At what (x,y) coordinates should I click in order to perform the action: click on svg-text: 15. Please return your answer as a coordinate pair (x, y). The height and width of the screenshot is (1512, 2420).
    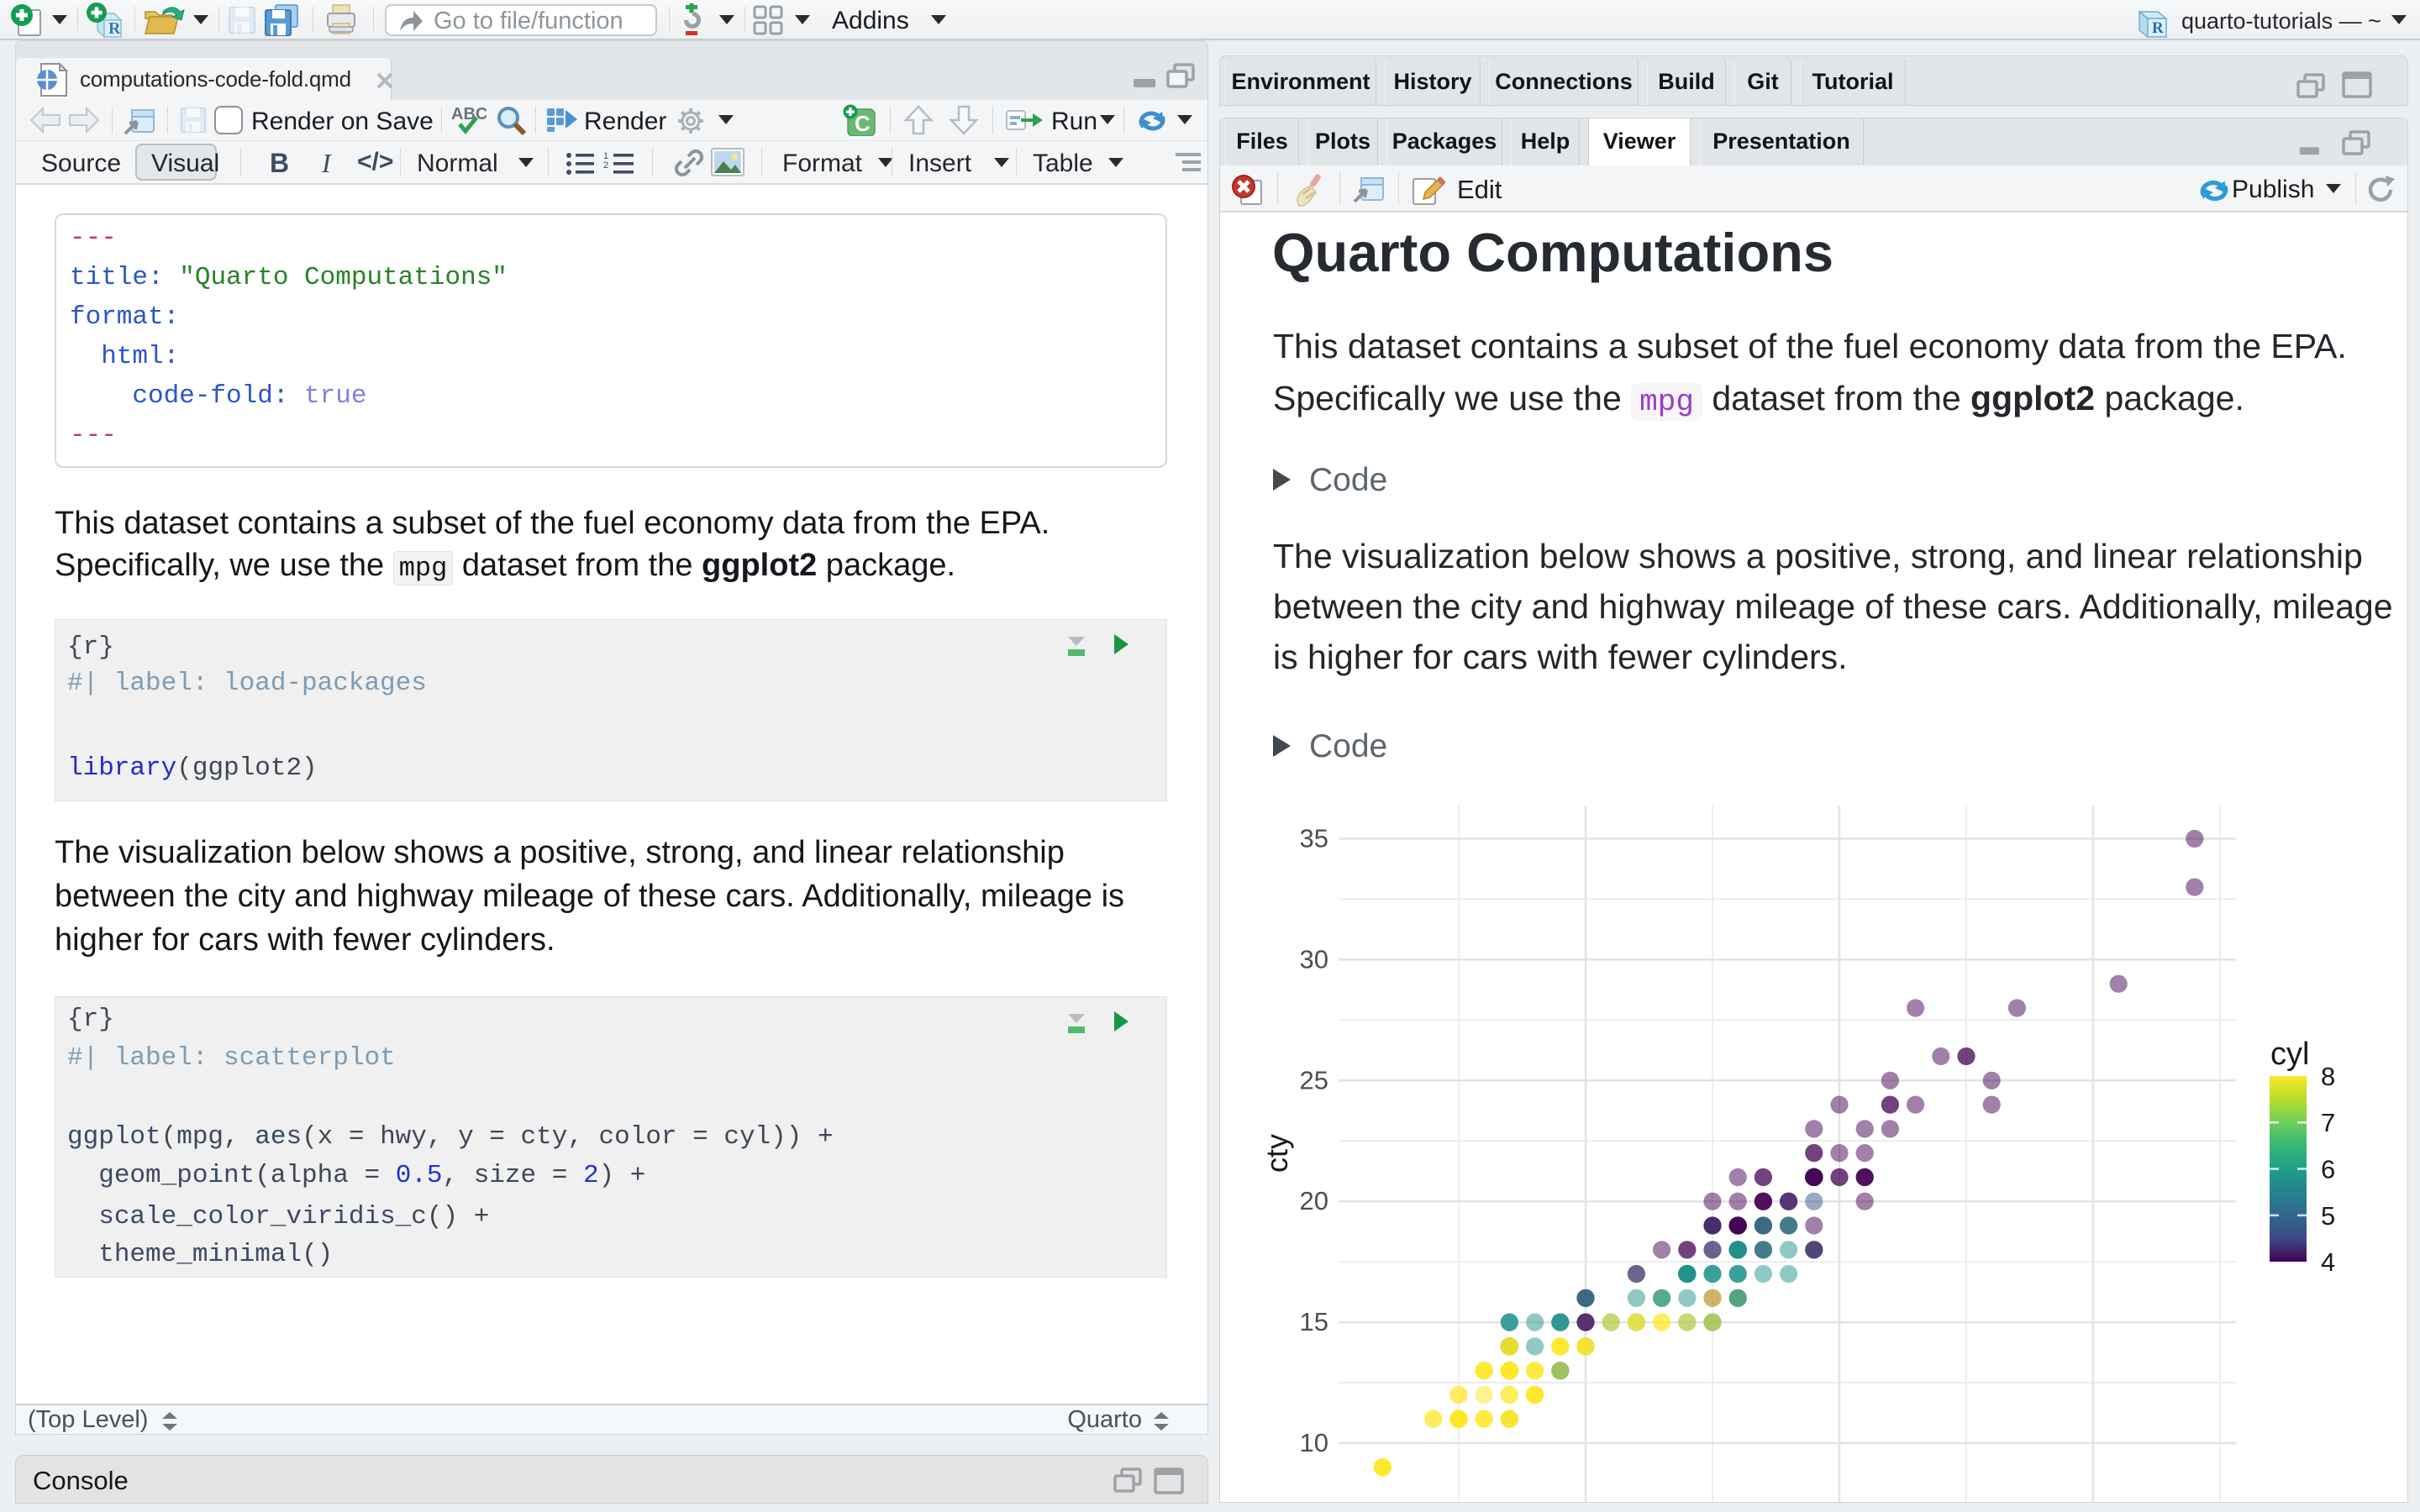
    Looking at the image, I should click on (1314, 1321).